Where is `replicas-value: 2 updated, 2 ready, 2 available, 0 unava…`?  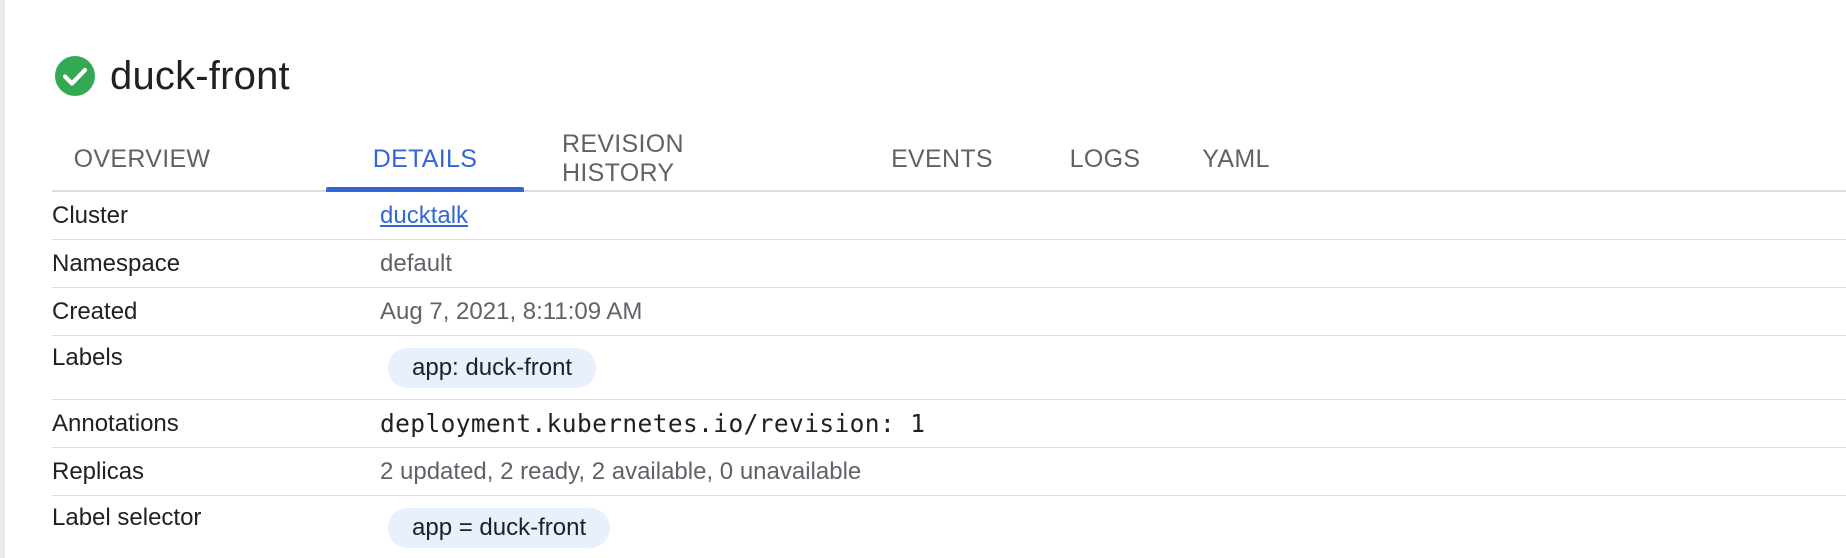
replicas-value: 2 updated, 2 ready, 2 available, 0 unava… is located at coordinates (621, 471).